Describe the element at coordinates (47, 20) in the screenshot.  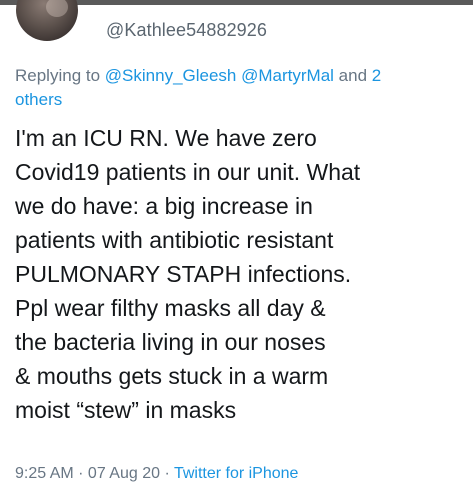
I see `avatar` at that location.